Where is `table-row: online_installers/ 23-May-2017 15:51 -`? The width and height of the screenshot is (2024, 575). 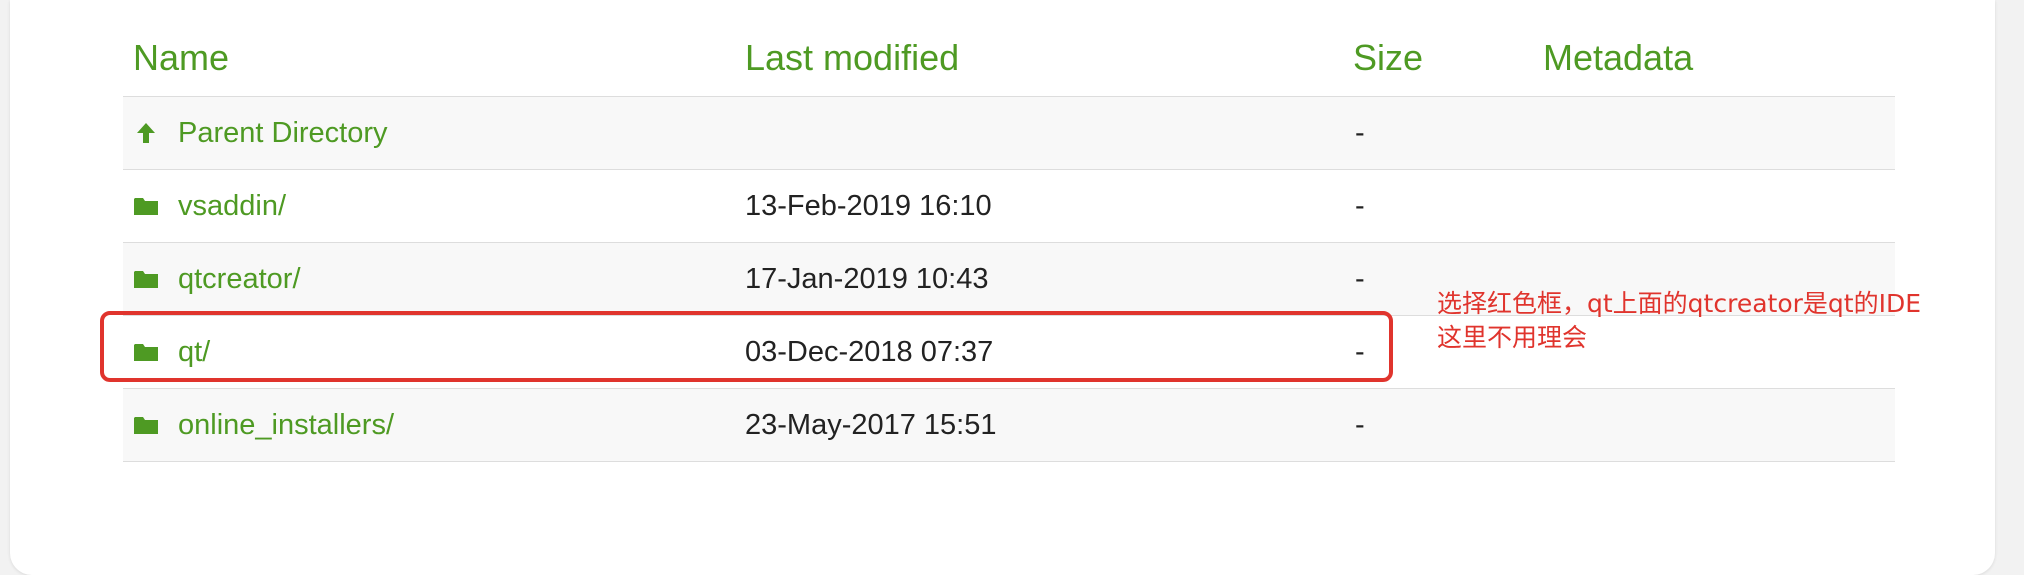 table-row: online_installers/ 23-May-2017 15:51 - is located at coordinates (1009, 425).